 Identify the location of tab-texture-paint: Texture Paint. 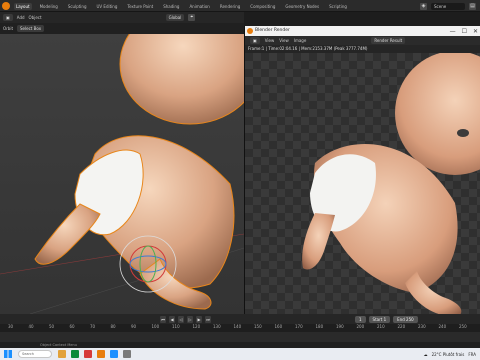
(140, 6).